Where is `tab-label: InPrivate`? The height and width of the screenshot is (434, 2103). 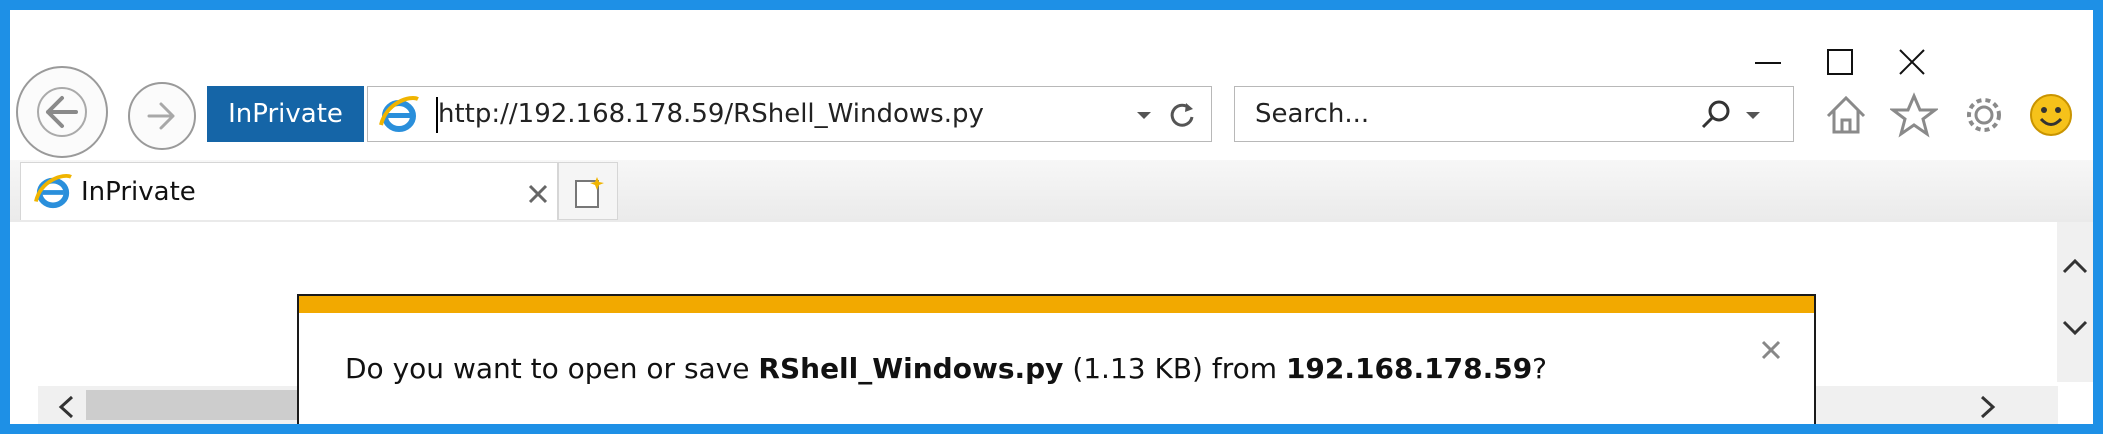
tab-label: InPrivate is located at coordinates (138, 192).